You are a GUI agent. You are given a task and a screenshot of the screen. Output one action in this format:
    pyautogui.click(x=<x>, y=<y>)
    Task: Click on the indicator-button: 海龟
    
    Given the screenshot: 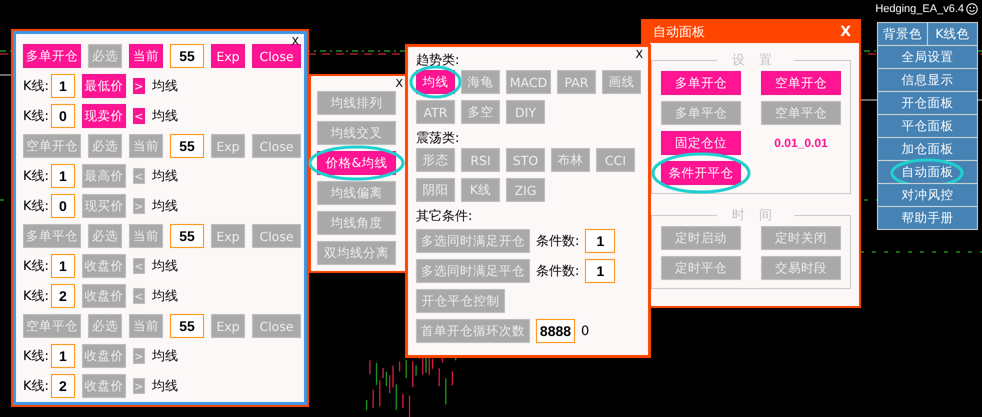 What is the action you would take?
    pyautogui.click(x=480, y=82)
    